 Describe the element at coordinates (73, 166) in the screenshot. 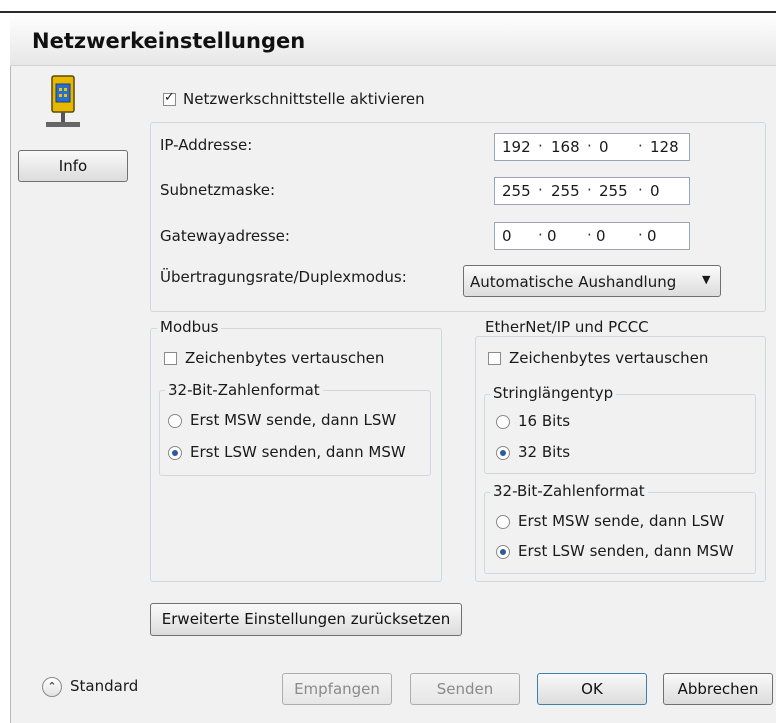

I see `info-button: Info` at that location.